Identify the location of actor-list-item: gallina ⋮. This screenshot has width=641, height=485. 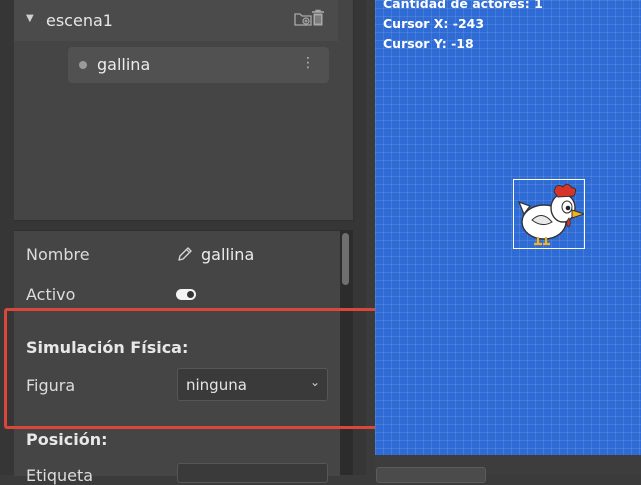
(198, 65).